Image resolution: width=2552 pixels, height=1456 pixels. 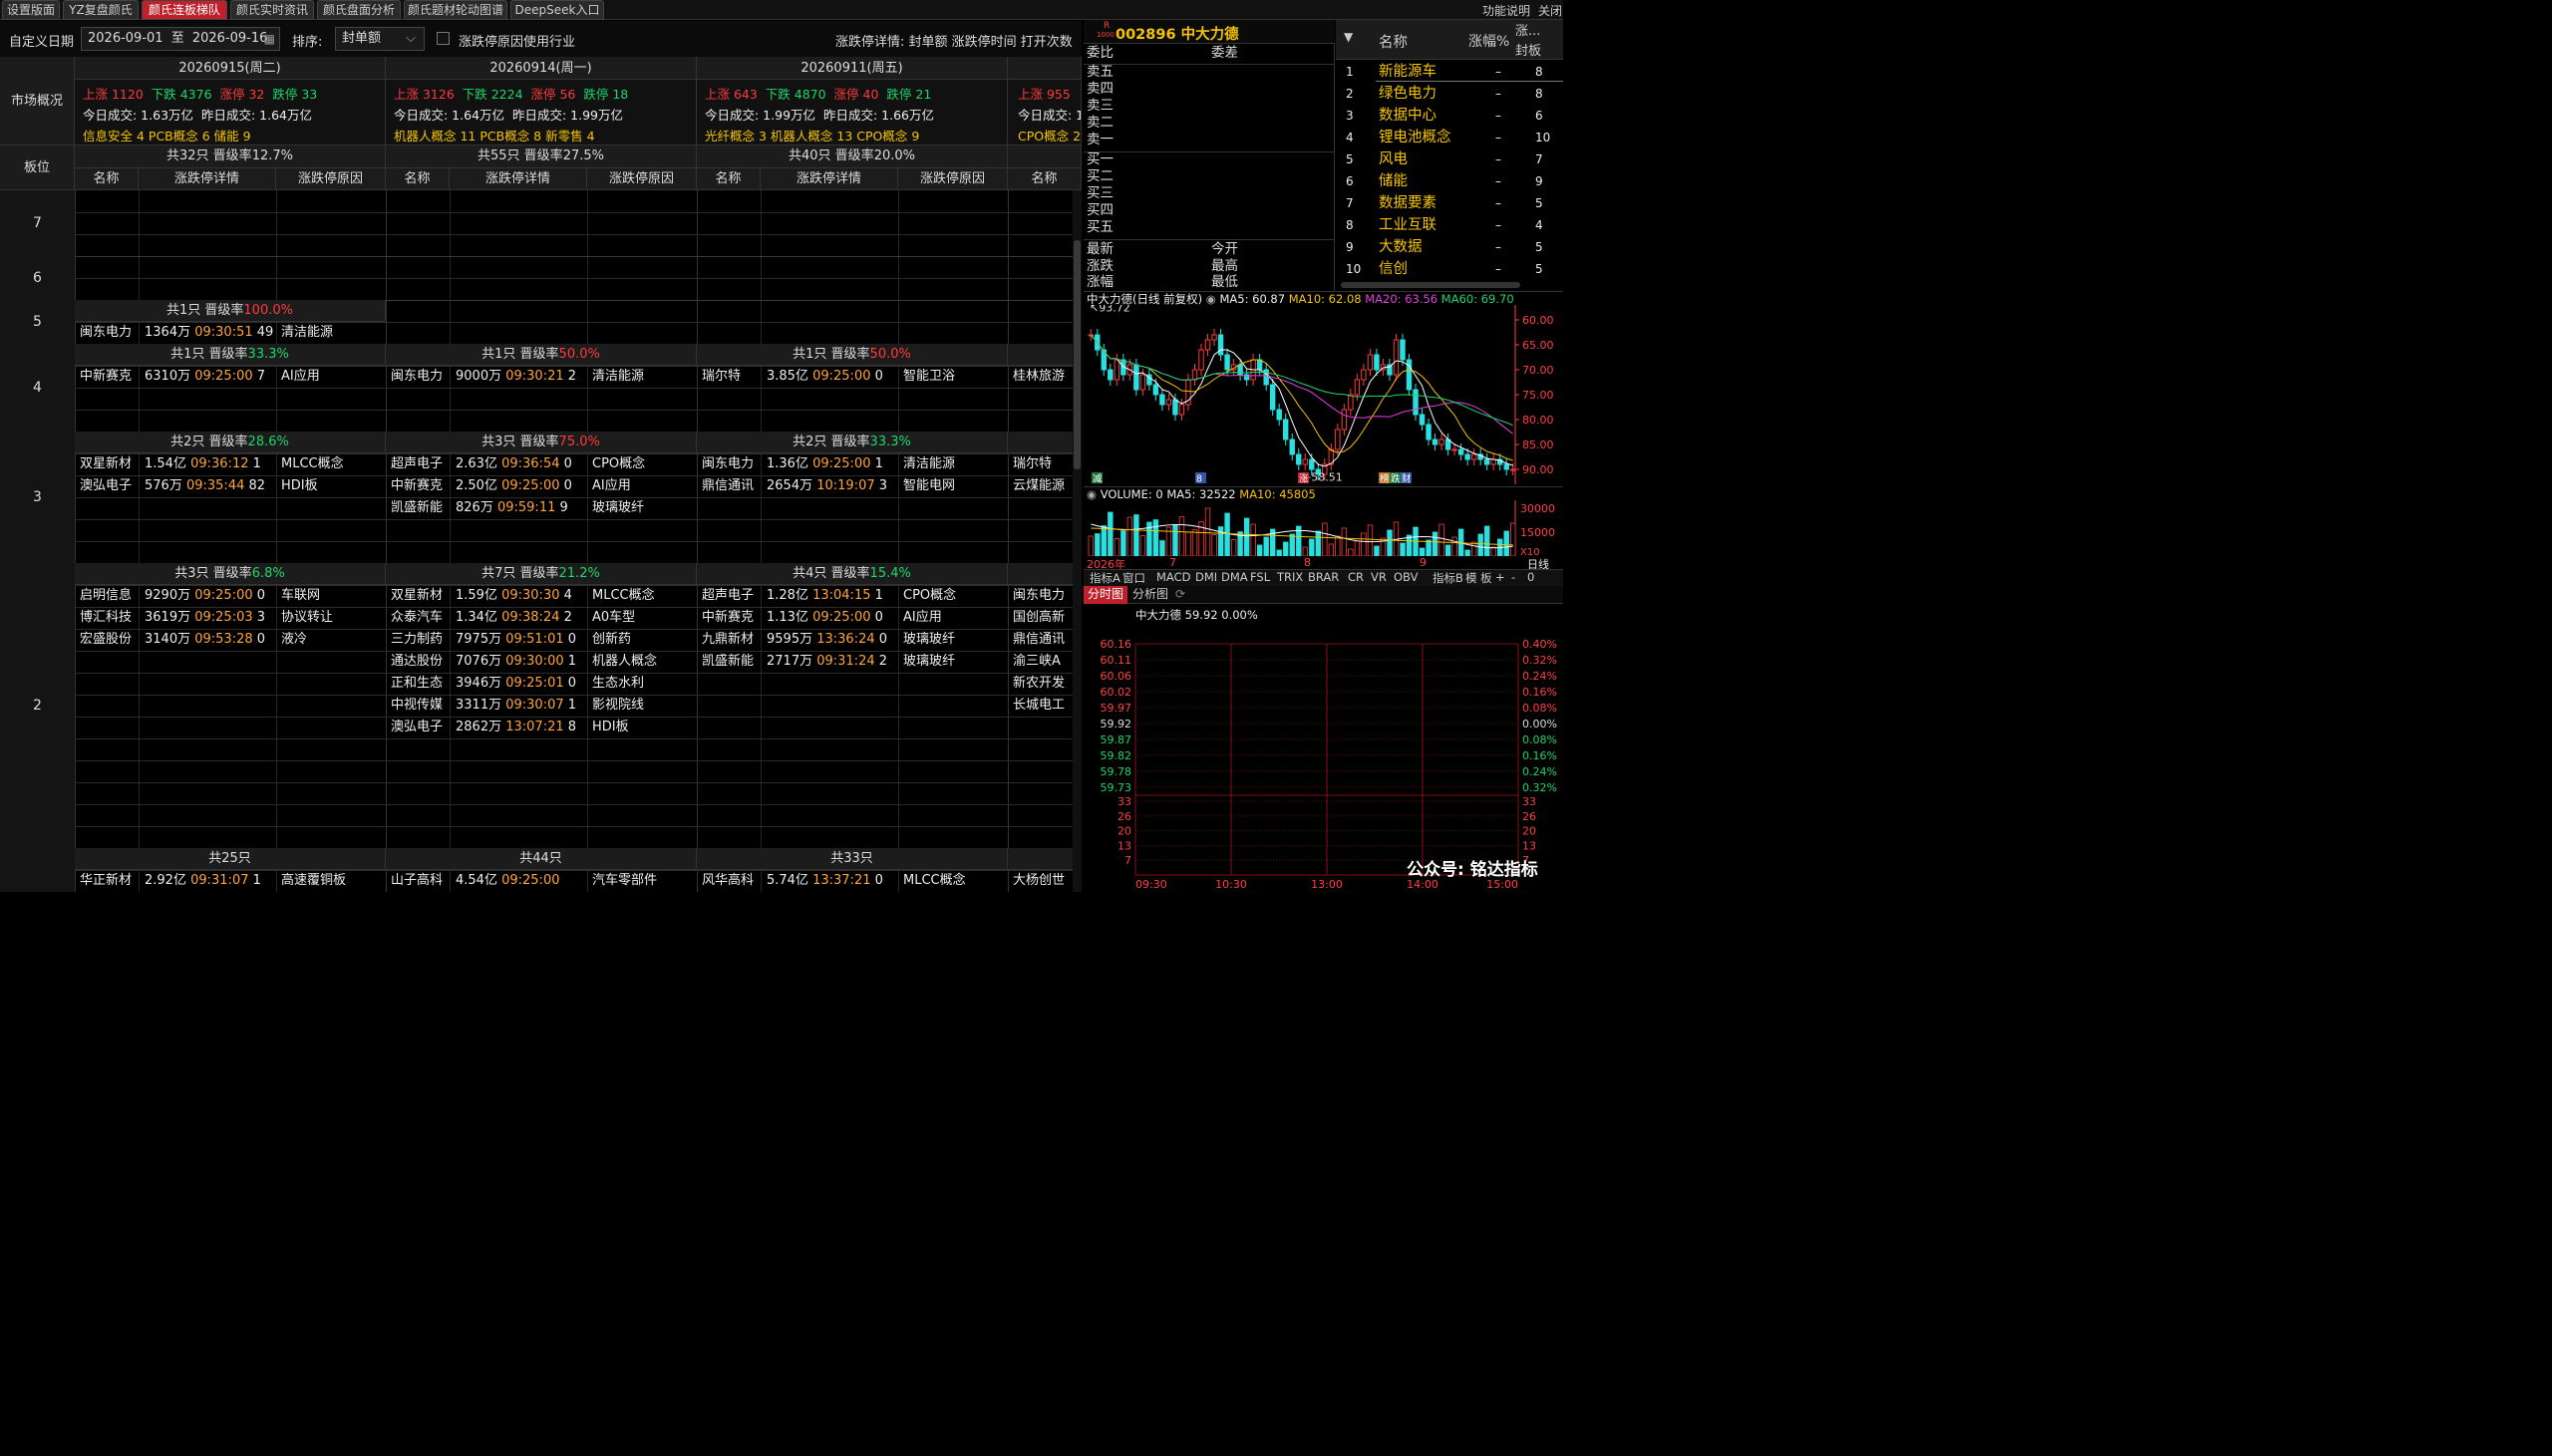 I want to click on tab-news: 颜氏实时资讯, so click(x=272, y=10).